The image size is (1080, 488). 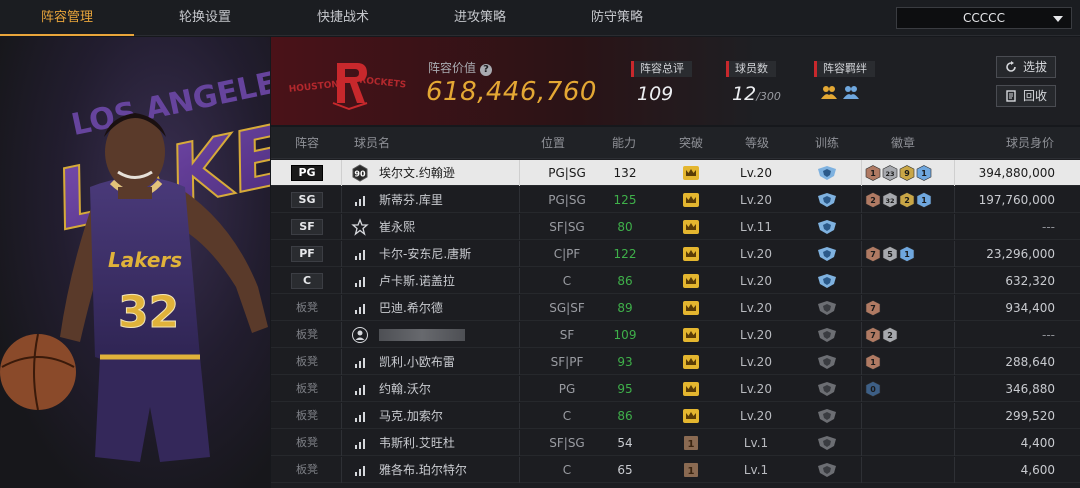 What do you see at coordinates (625, 362) in the screenshot?
I see `player-ability: 93` at bounding box center [625, 362].